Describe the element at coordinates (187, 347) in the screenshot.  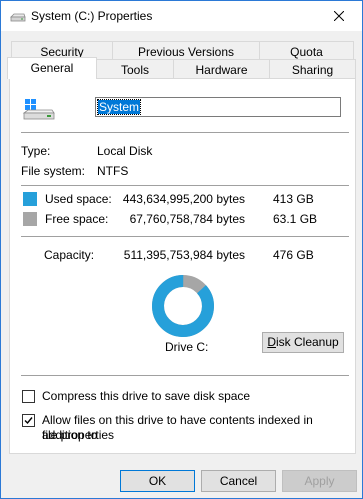
I see `drive-label: Drive C:` at that location.